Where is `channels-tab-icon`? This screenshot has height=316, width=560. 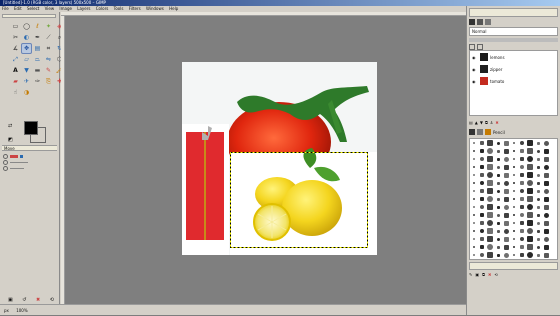
channels-tab-icon is located at coordinates (480, 22).